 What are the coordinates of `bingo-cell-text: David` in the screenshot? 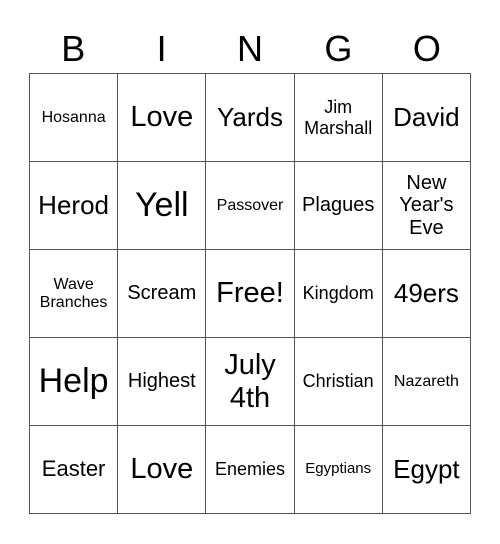 It's located at (426, 116).